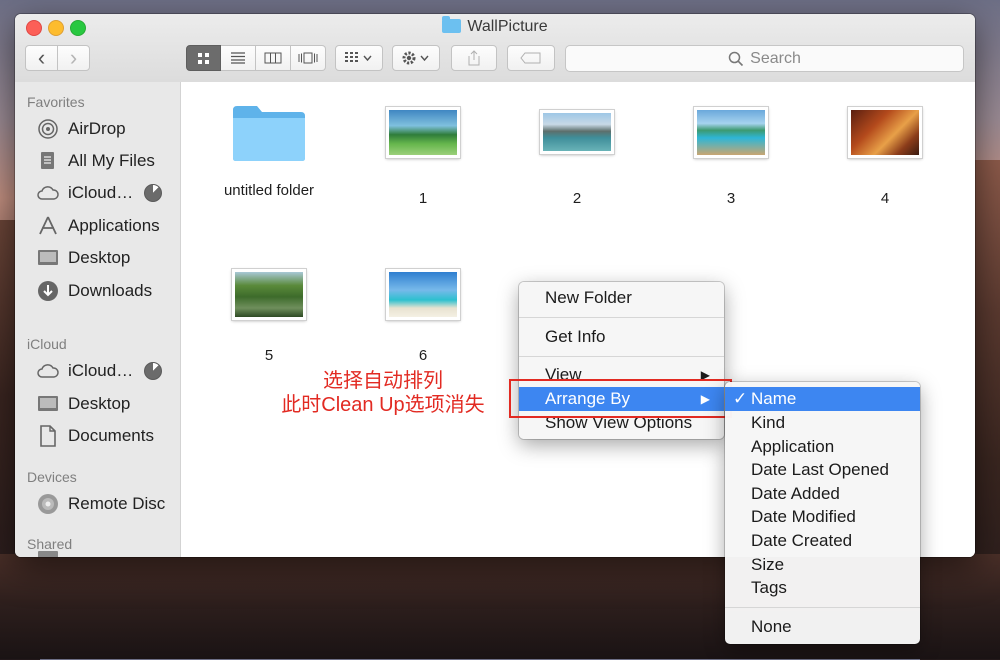  I want to click on list-icon, so click(238, 58).